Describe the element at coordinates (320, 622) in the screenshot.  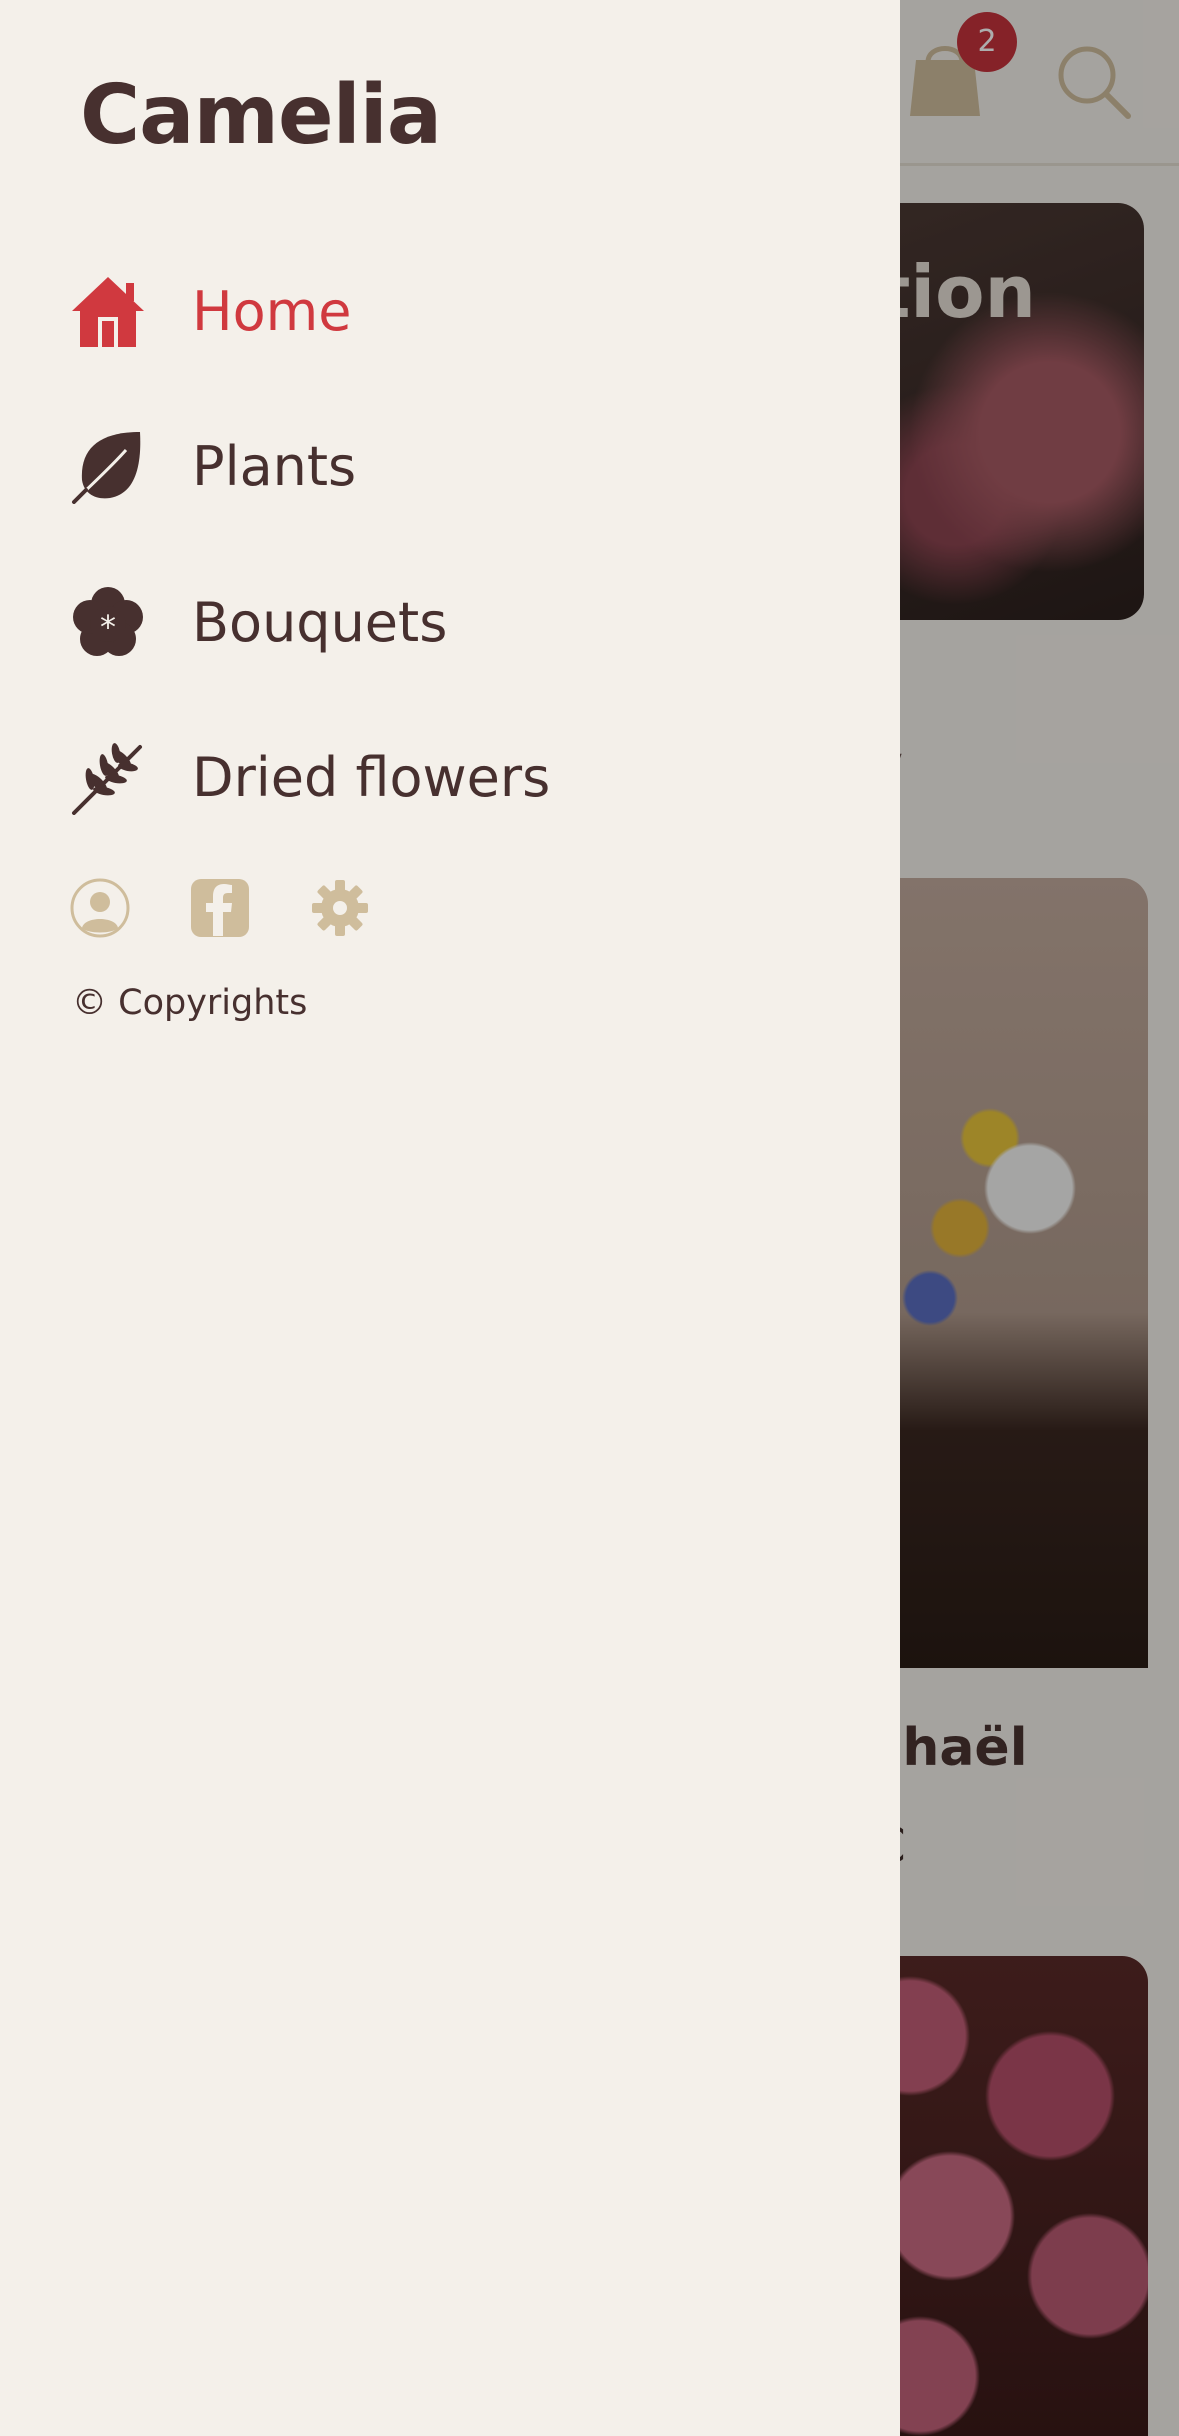
I see `nav-item-label: Bouquets` at that location.